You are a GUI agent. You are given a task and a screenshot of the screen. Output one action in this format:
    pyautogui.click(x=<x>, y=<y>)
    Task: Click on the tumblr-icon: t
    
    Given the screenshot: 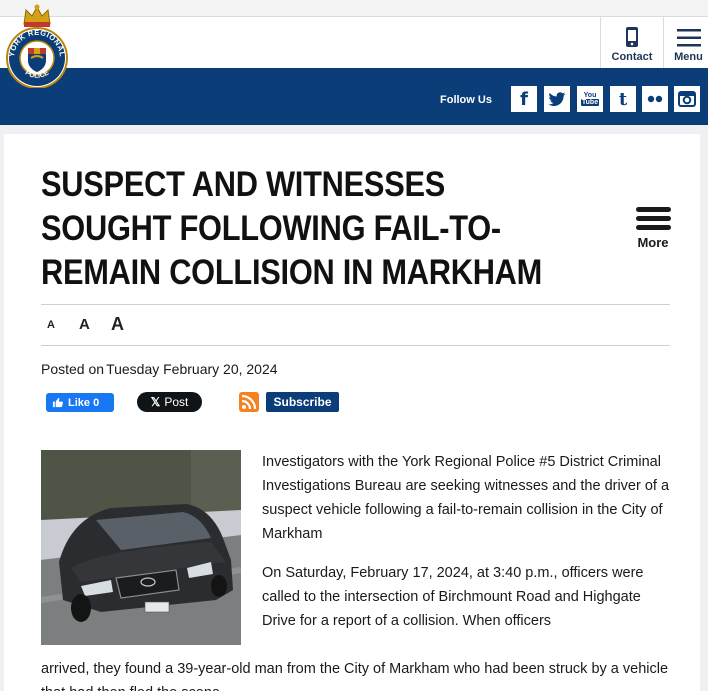 What is the action you would take?
    pyautogui.click(x=623, y=99)
    